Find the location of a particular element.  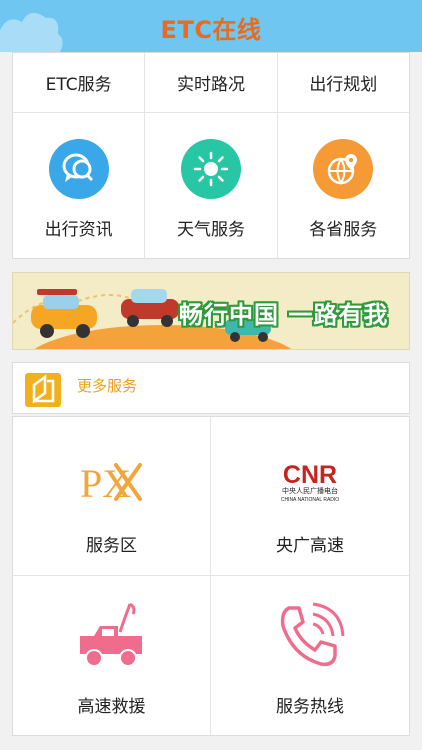

promo-banner: 畅行中国 一路有我 is located at coordinates (211, 311).